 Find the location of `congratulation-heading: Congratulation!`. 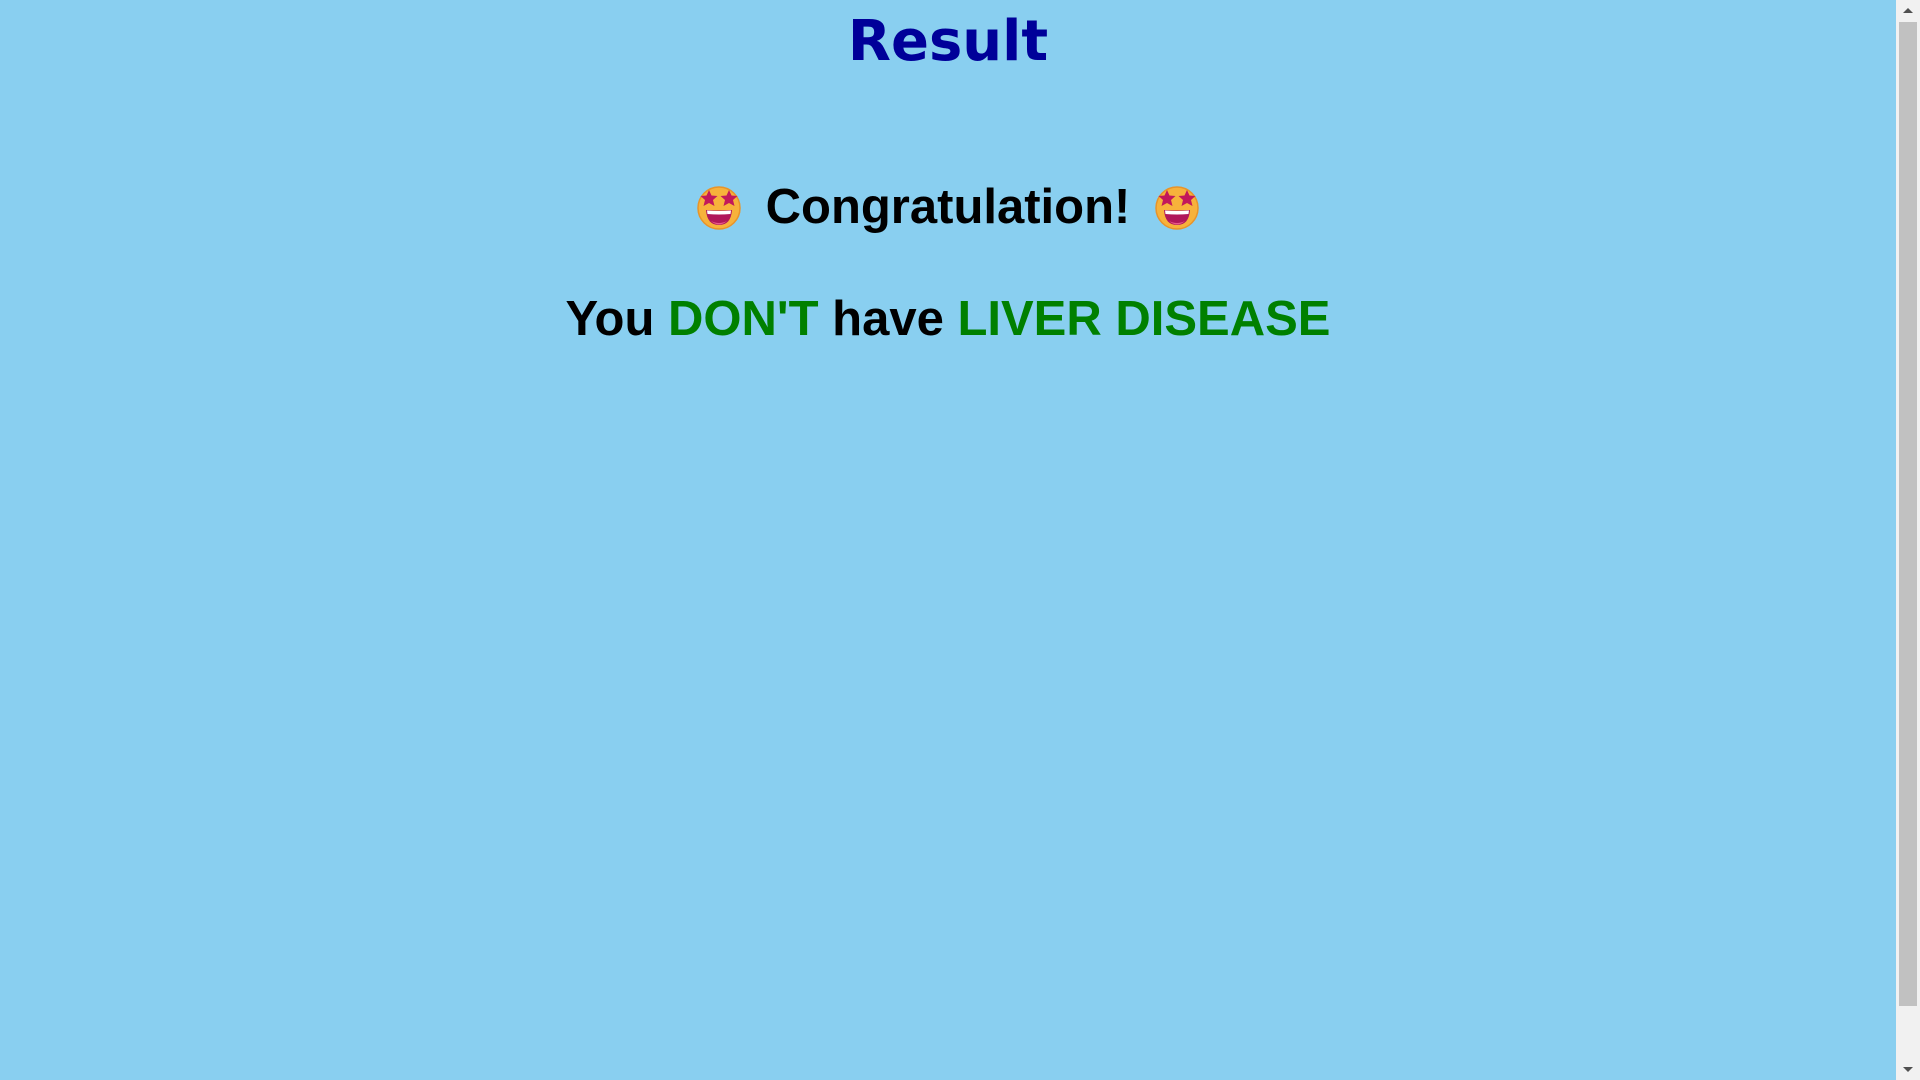

congratulation-heading: Congratulation! is located at coordinates (948, 207).